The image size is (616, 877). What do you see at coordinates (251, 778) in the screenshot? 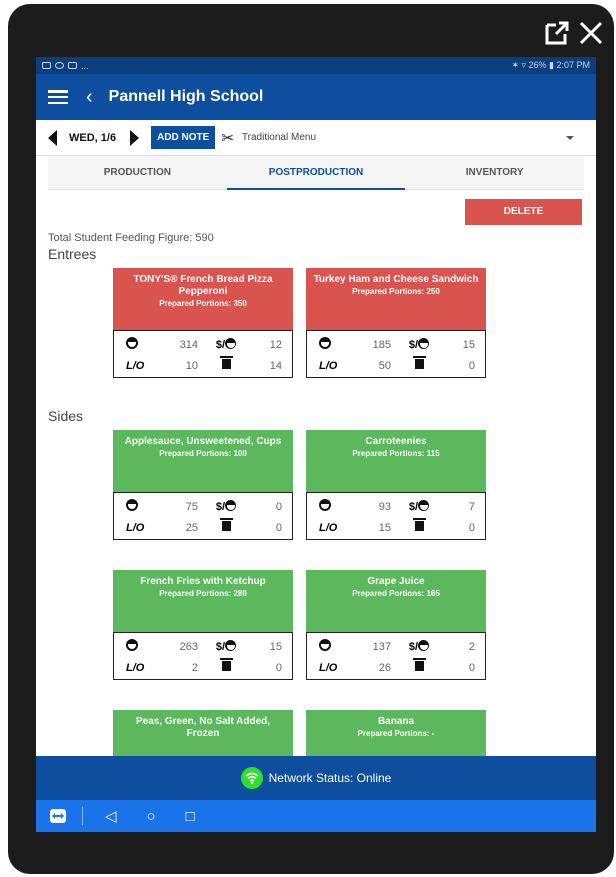
I see `wifi-icon` at bounding box center [251, 778].